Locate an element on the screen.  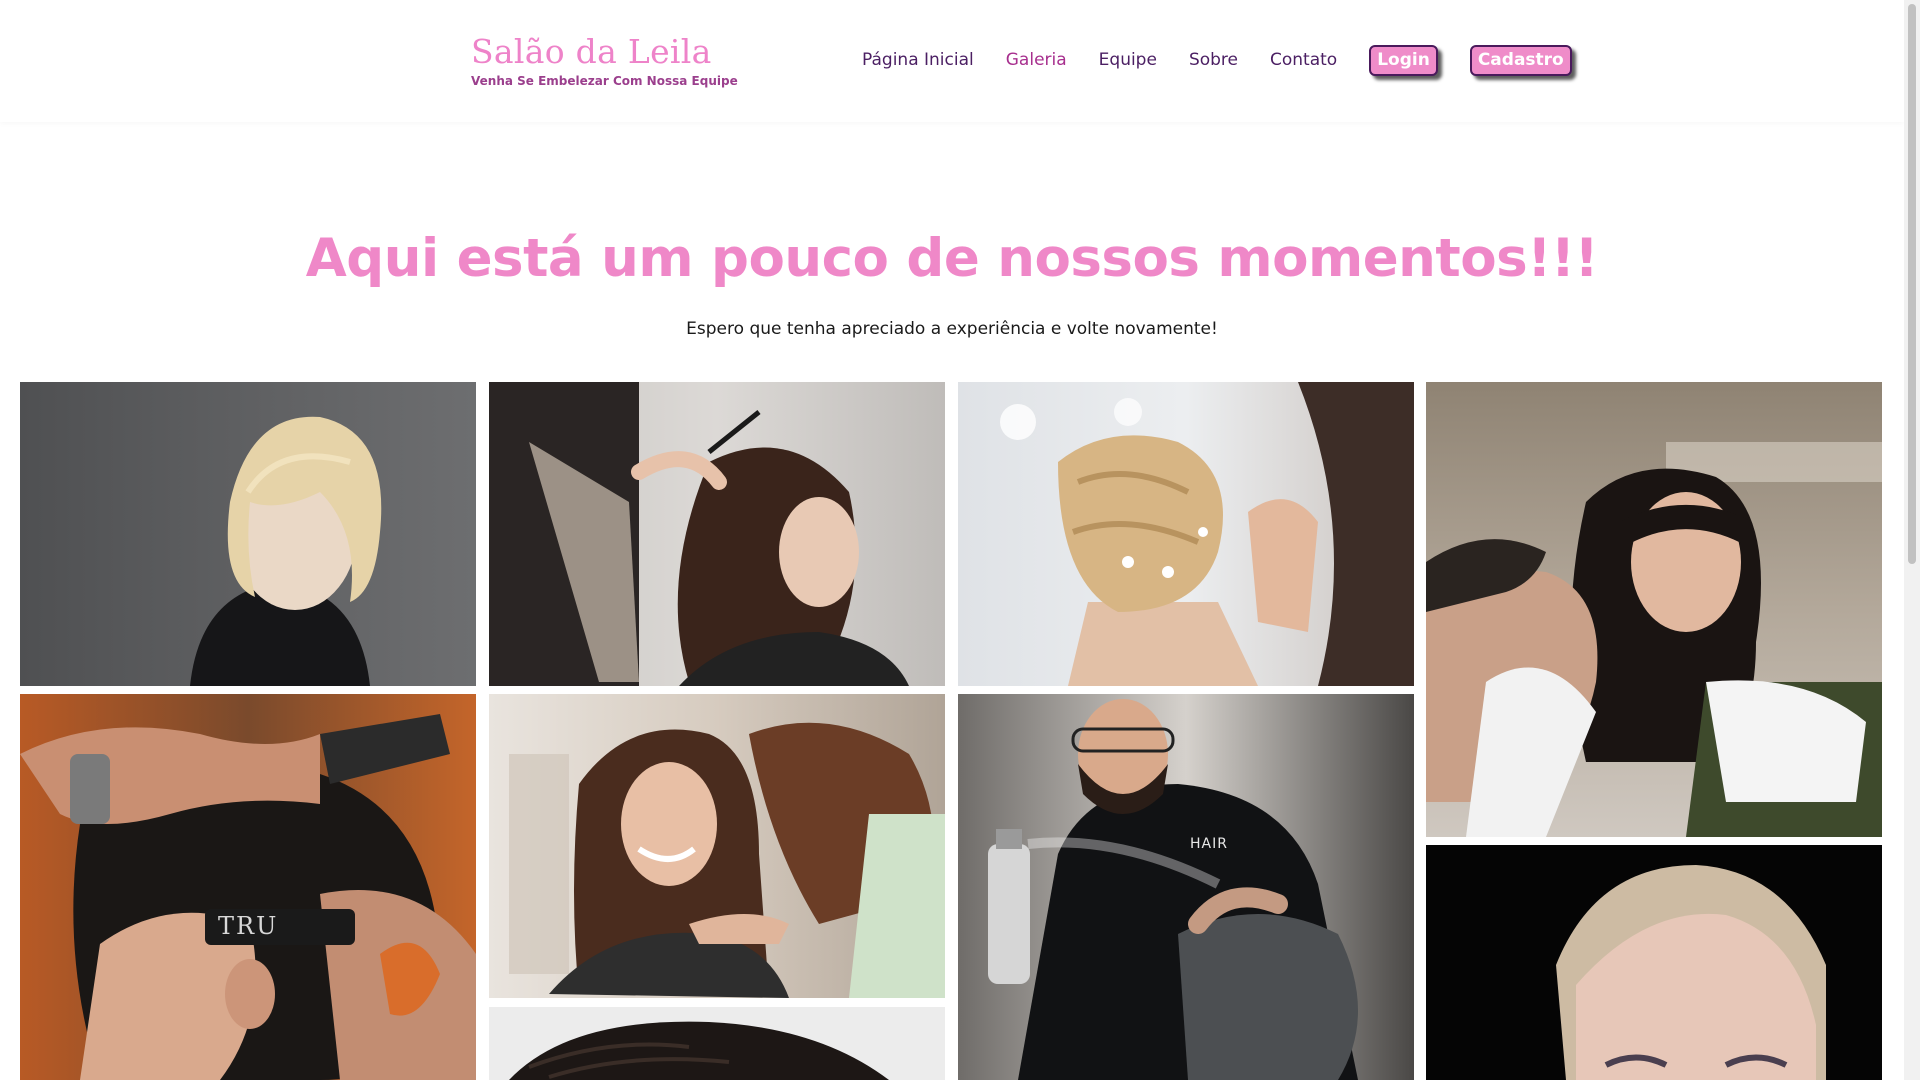
brand-title: Salão da Leila is located at coordinates (591, 51).